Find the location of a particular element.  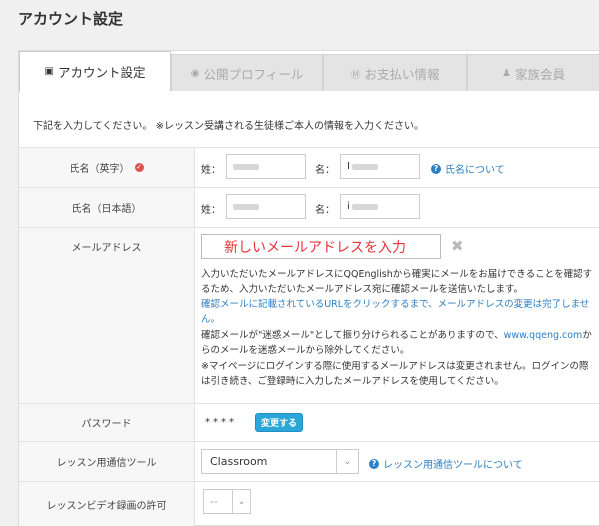

password-masked: **** is located at coordinates (221, 422).